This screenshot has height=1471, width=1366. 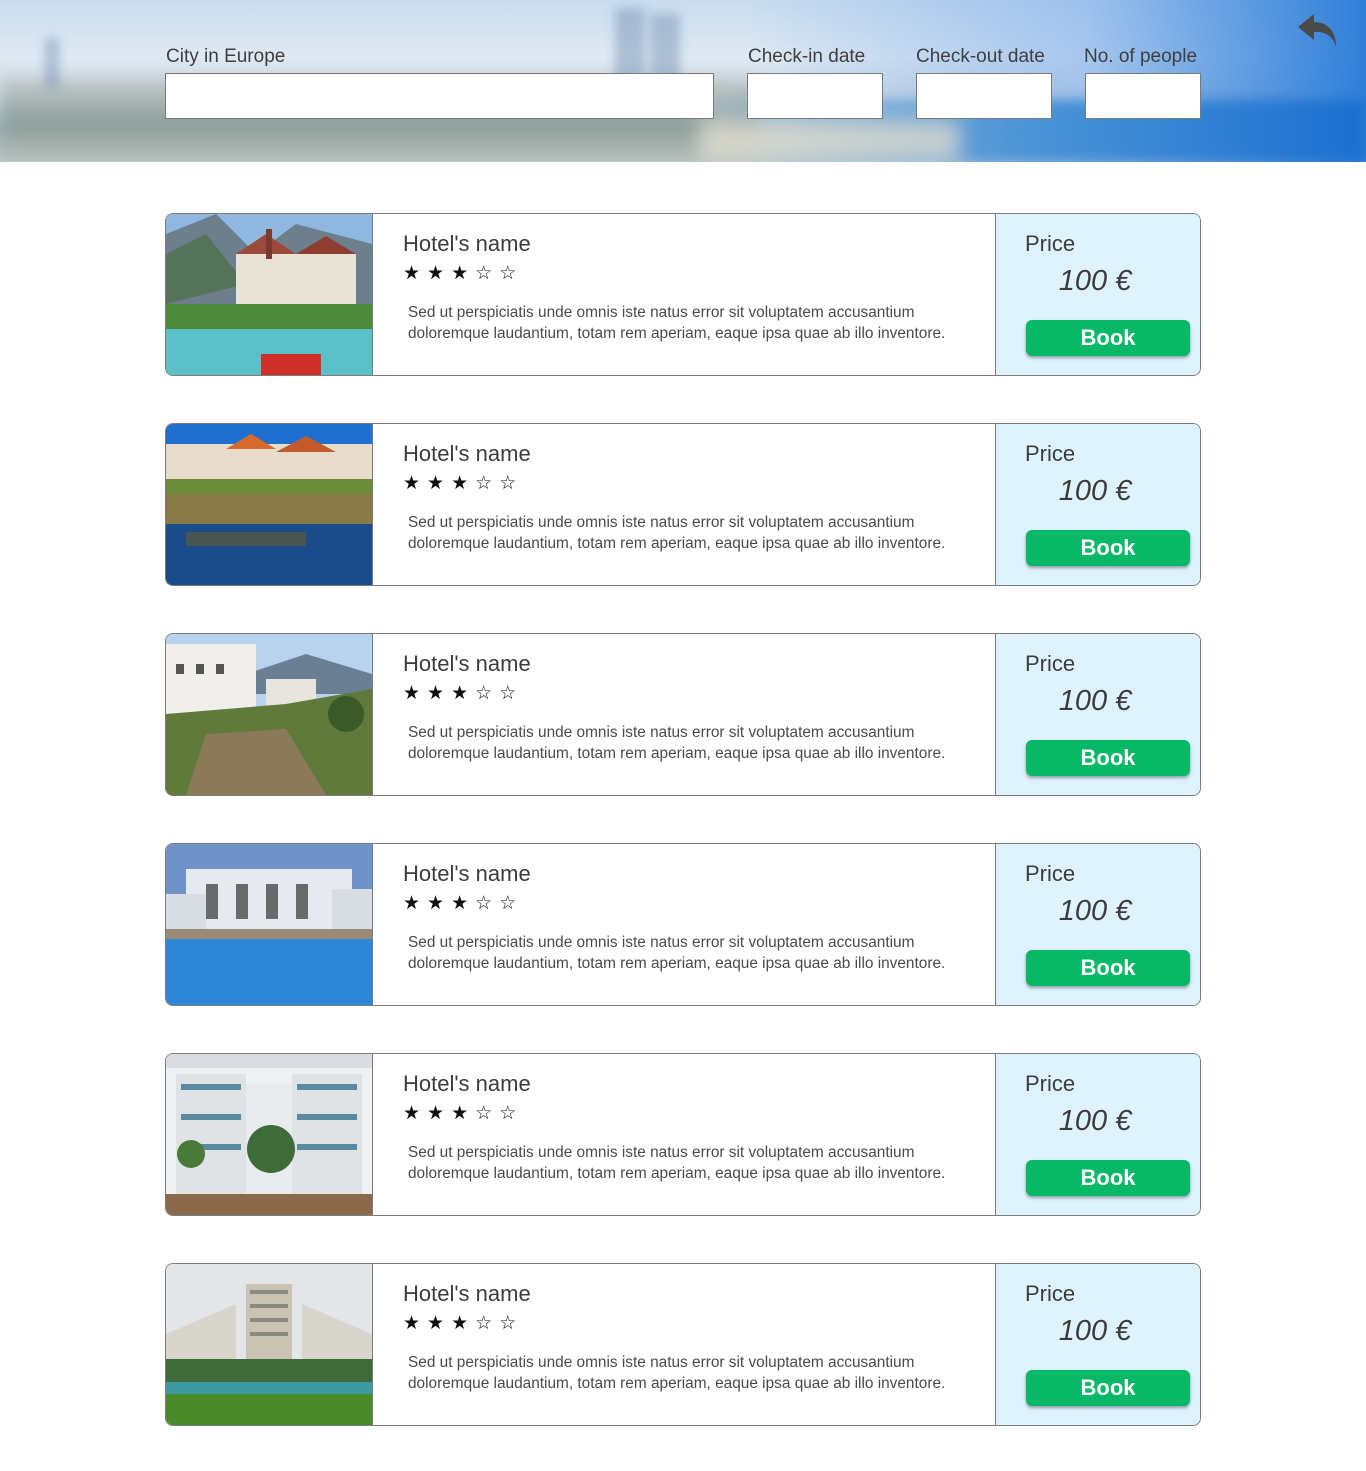 What do you see at coordinates (807, 56) in the screenshot?
I see `checkin-label: Check-in date` at bounding box center [807, 56].